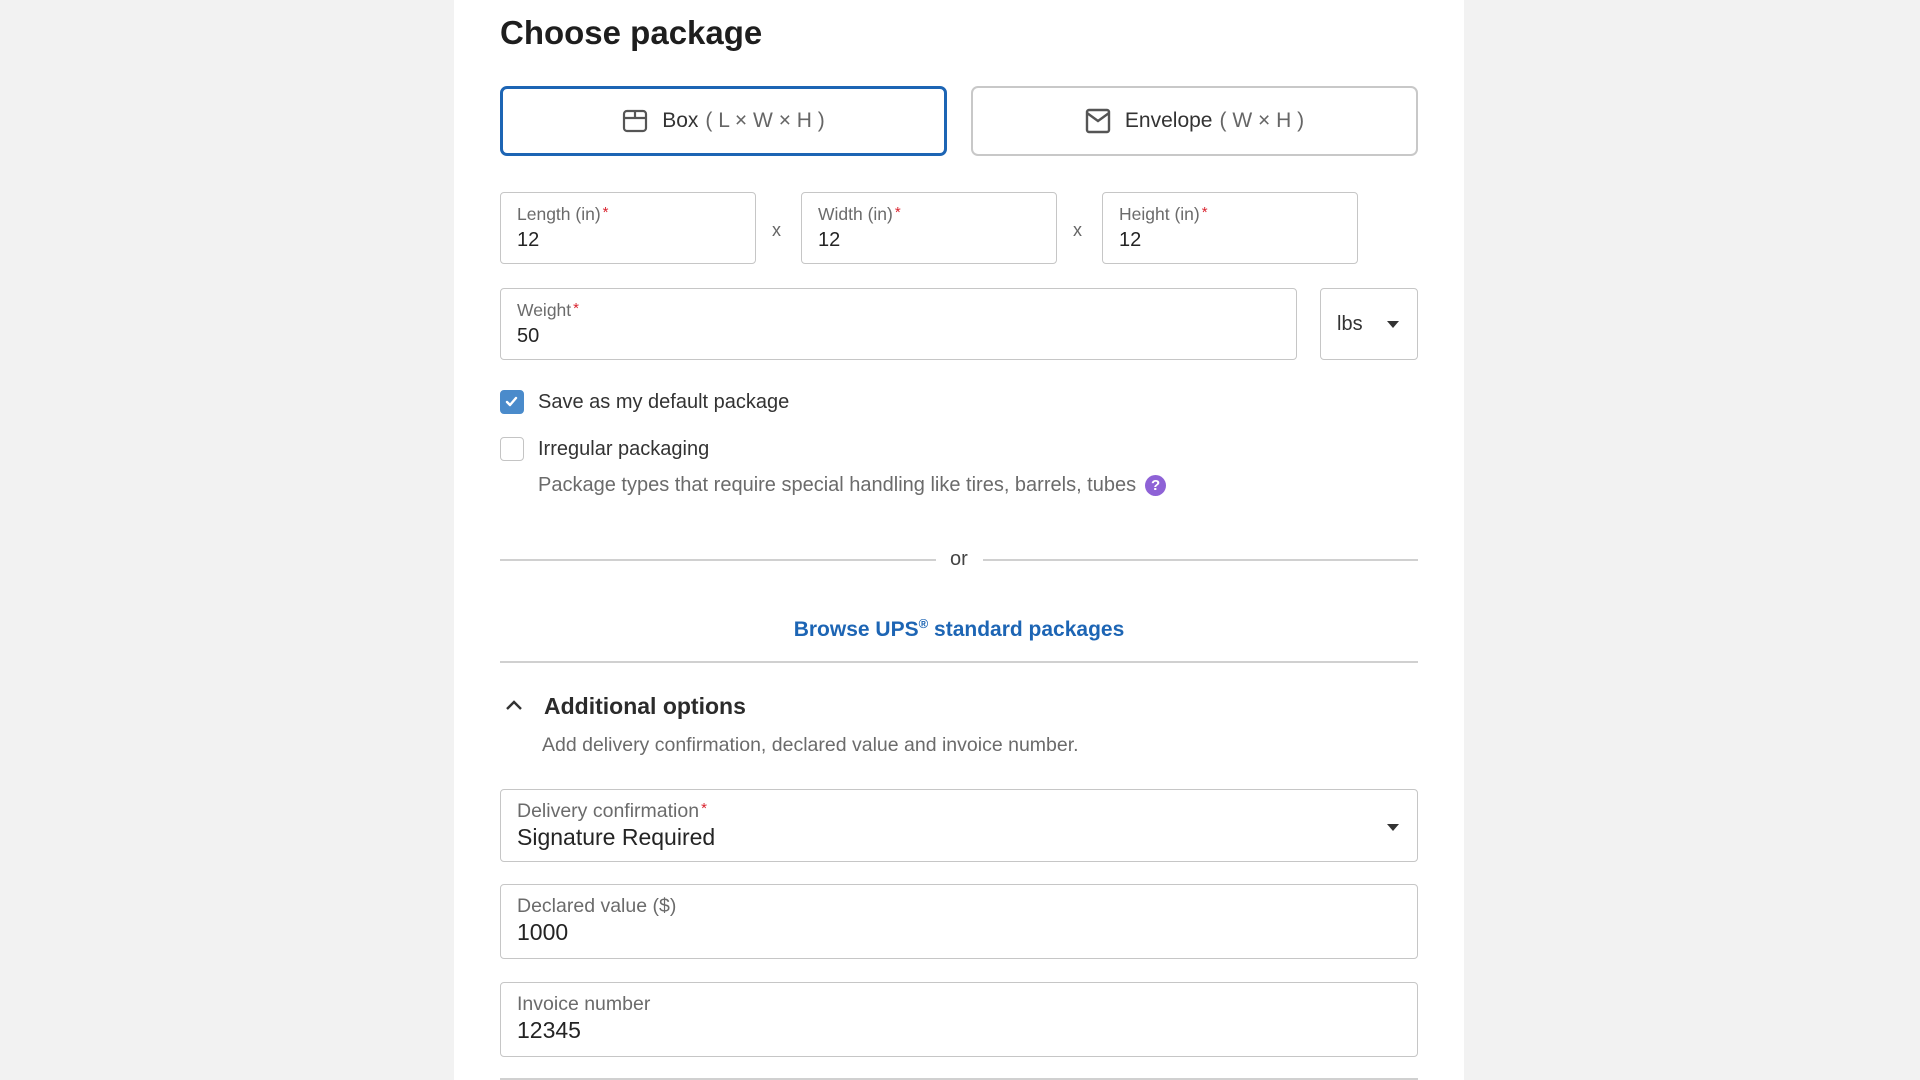 This screenshot has height=1080, width=1920. I want to click on box-package-button: Box ( L × W × H ), so click(723, 121).